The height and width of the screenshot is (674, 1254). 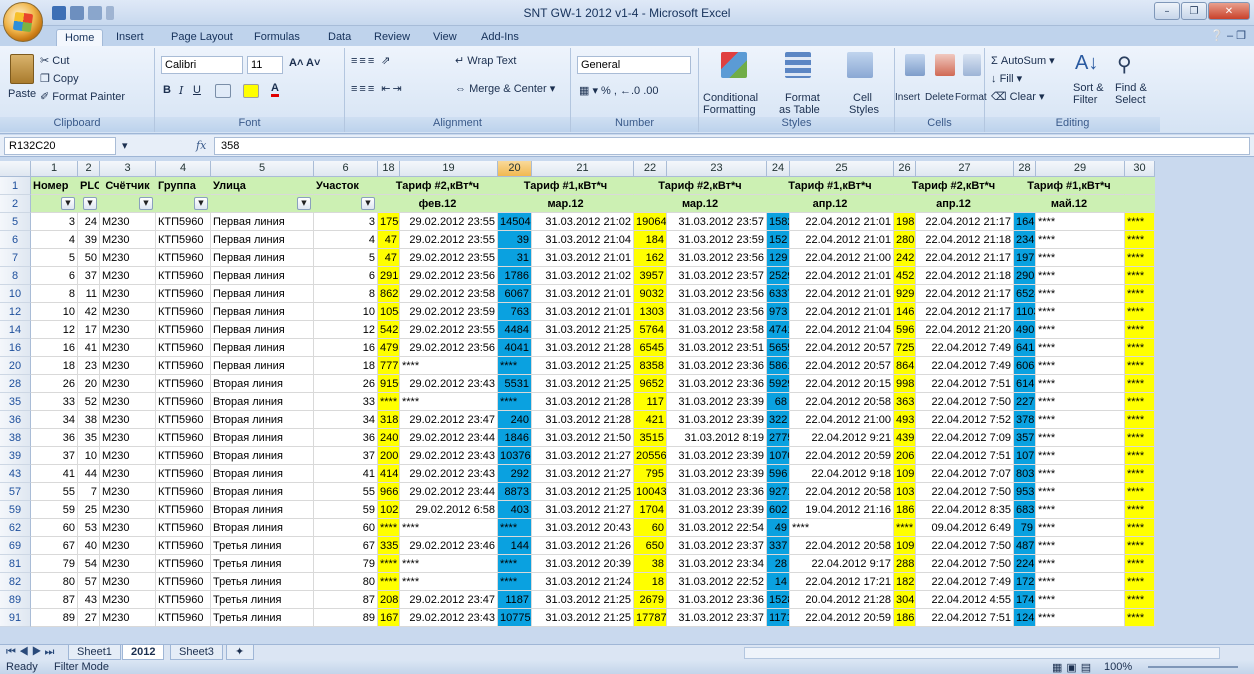 What do you see at coordinates (515, 420) in the screenshot?
I see `table-cell: 240` at bounding box center [515, 420].